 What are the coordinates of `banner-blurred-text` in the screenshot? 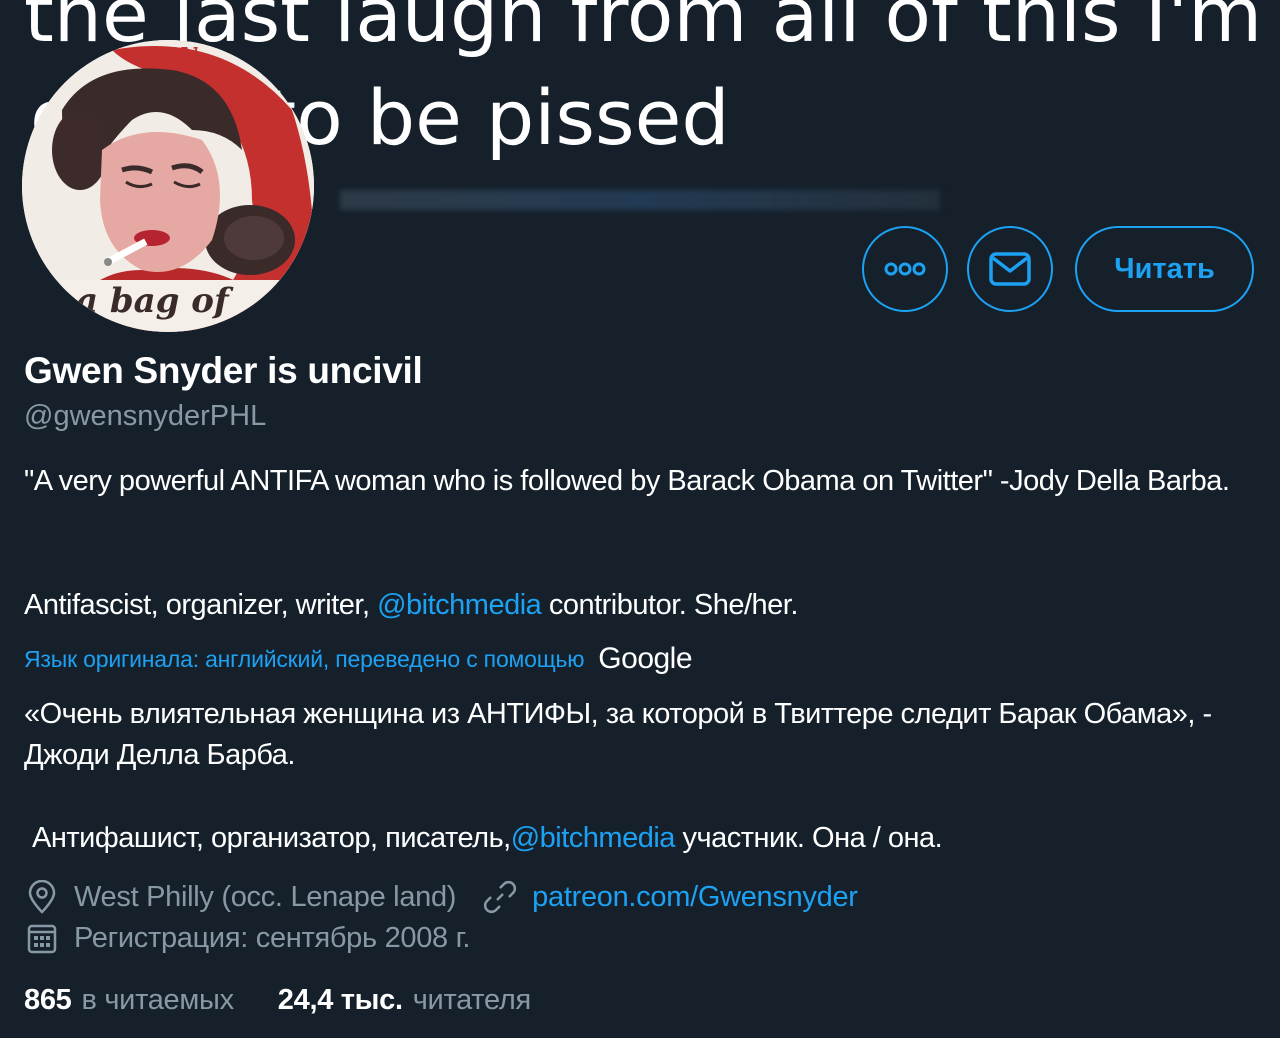 It's located at (640, 200).